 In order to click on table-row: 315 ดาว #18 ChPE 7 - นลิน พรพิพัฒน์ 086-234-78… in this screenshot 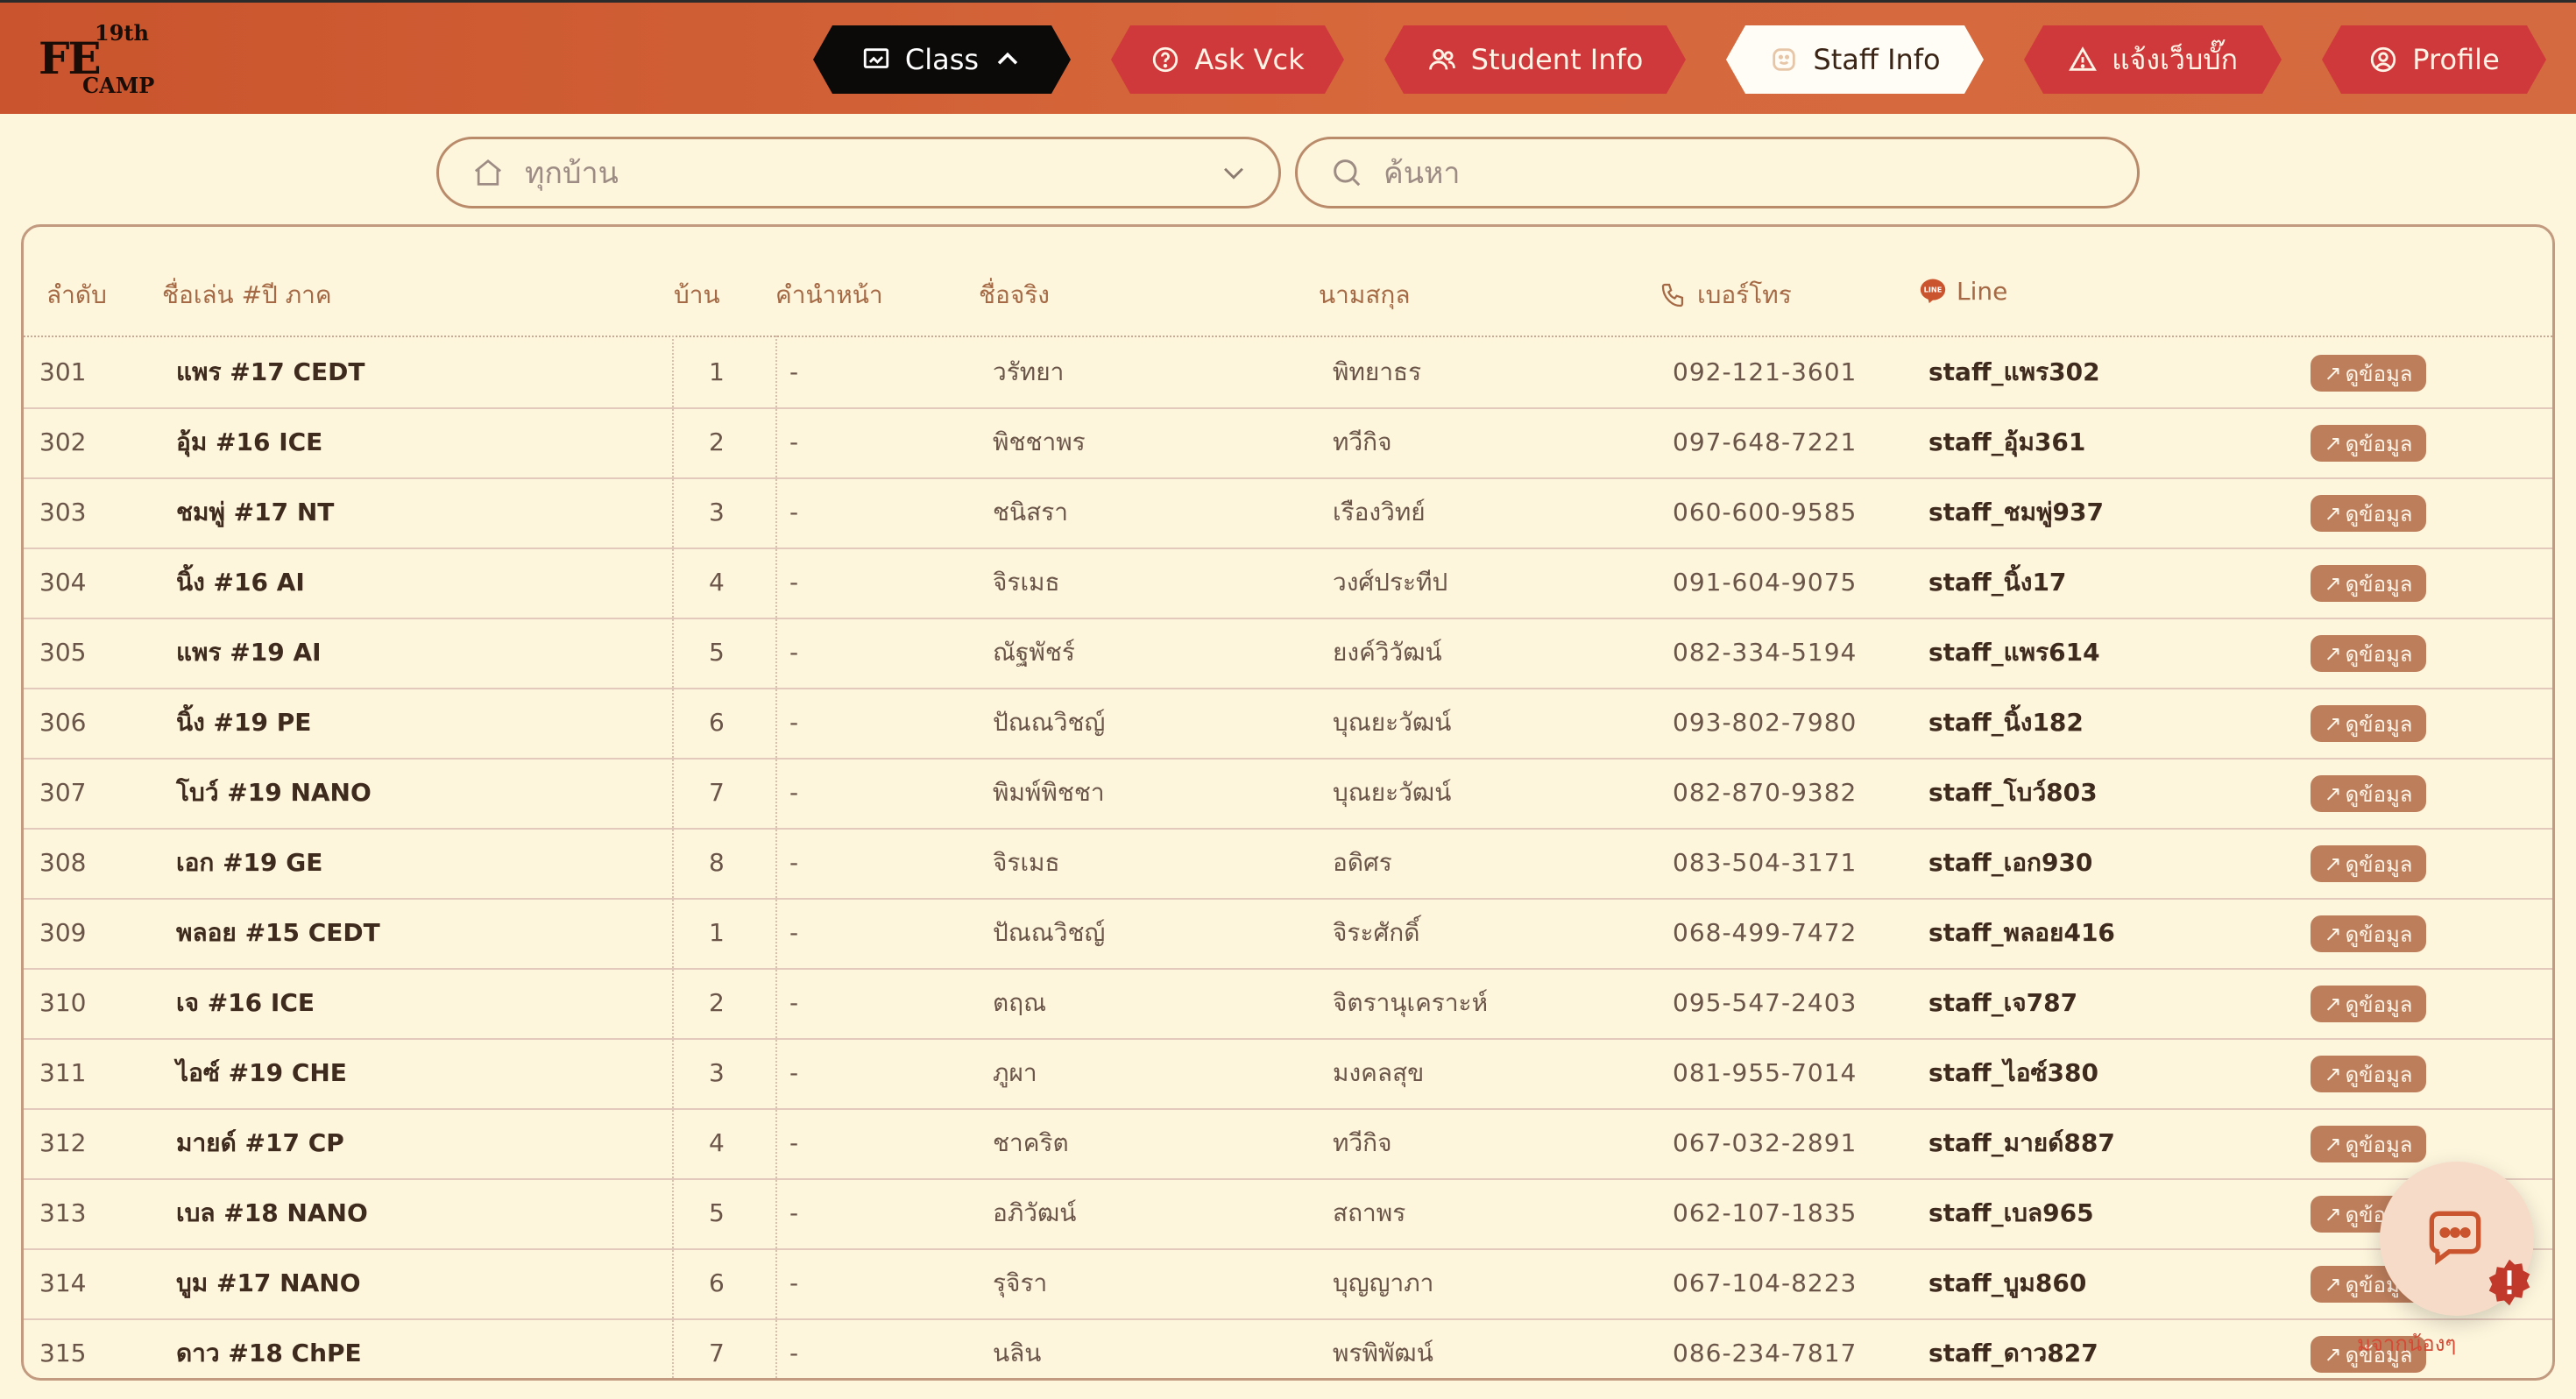, I will do `click(1288, 1348)`.